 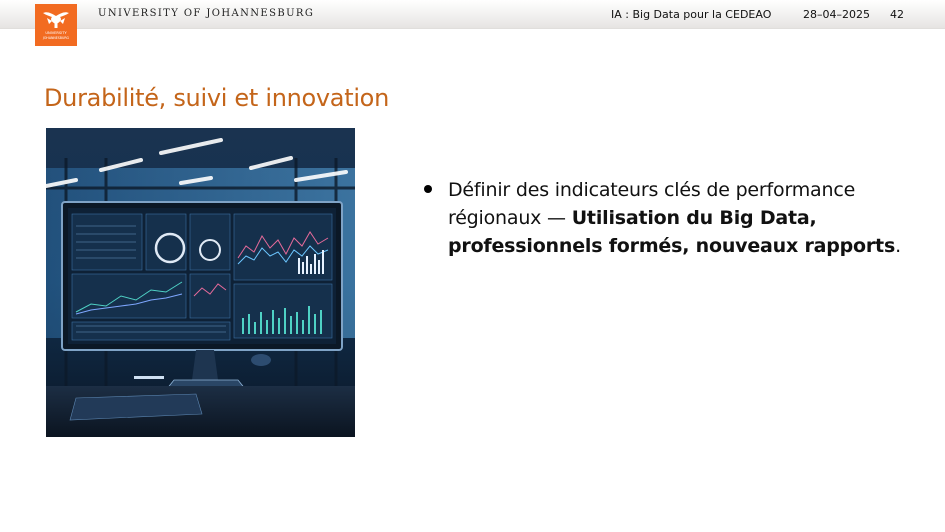 I want to click on bullet-marker, so click(x=428, y=189).